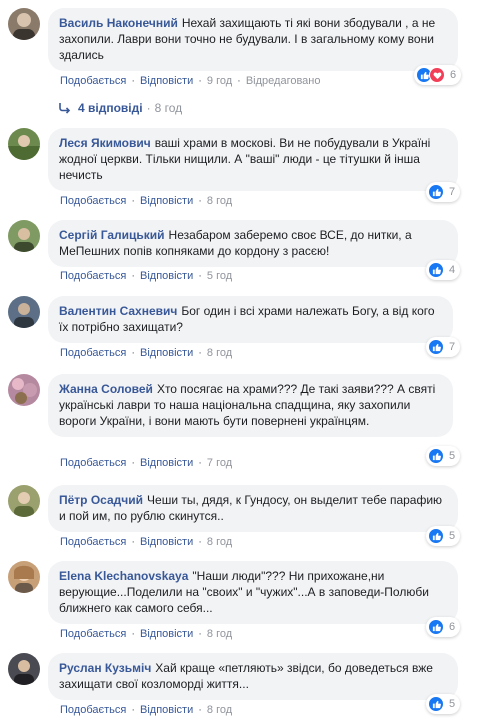  Describe the element at coordinates (123, 576) in the screenshot. I see `comment-author: Elena Klechanovskaya` at that location.